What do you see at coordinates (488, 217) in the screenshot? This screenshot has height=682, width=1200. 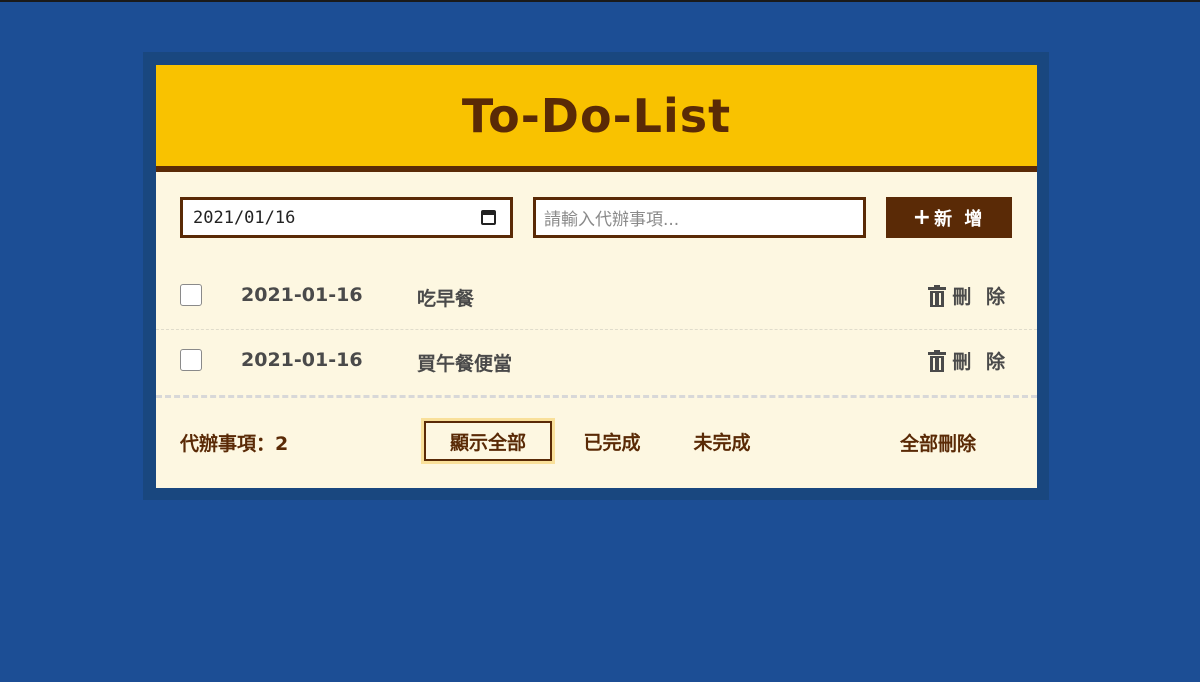 I see `calendar-icon` at bounding box center [488, 217].